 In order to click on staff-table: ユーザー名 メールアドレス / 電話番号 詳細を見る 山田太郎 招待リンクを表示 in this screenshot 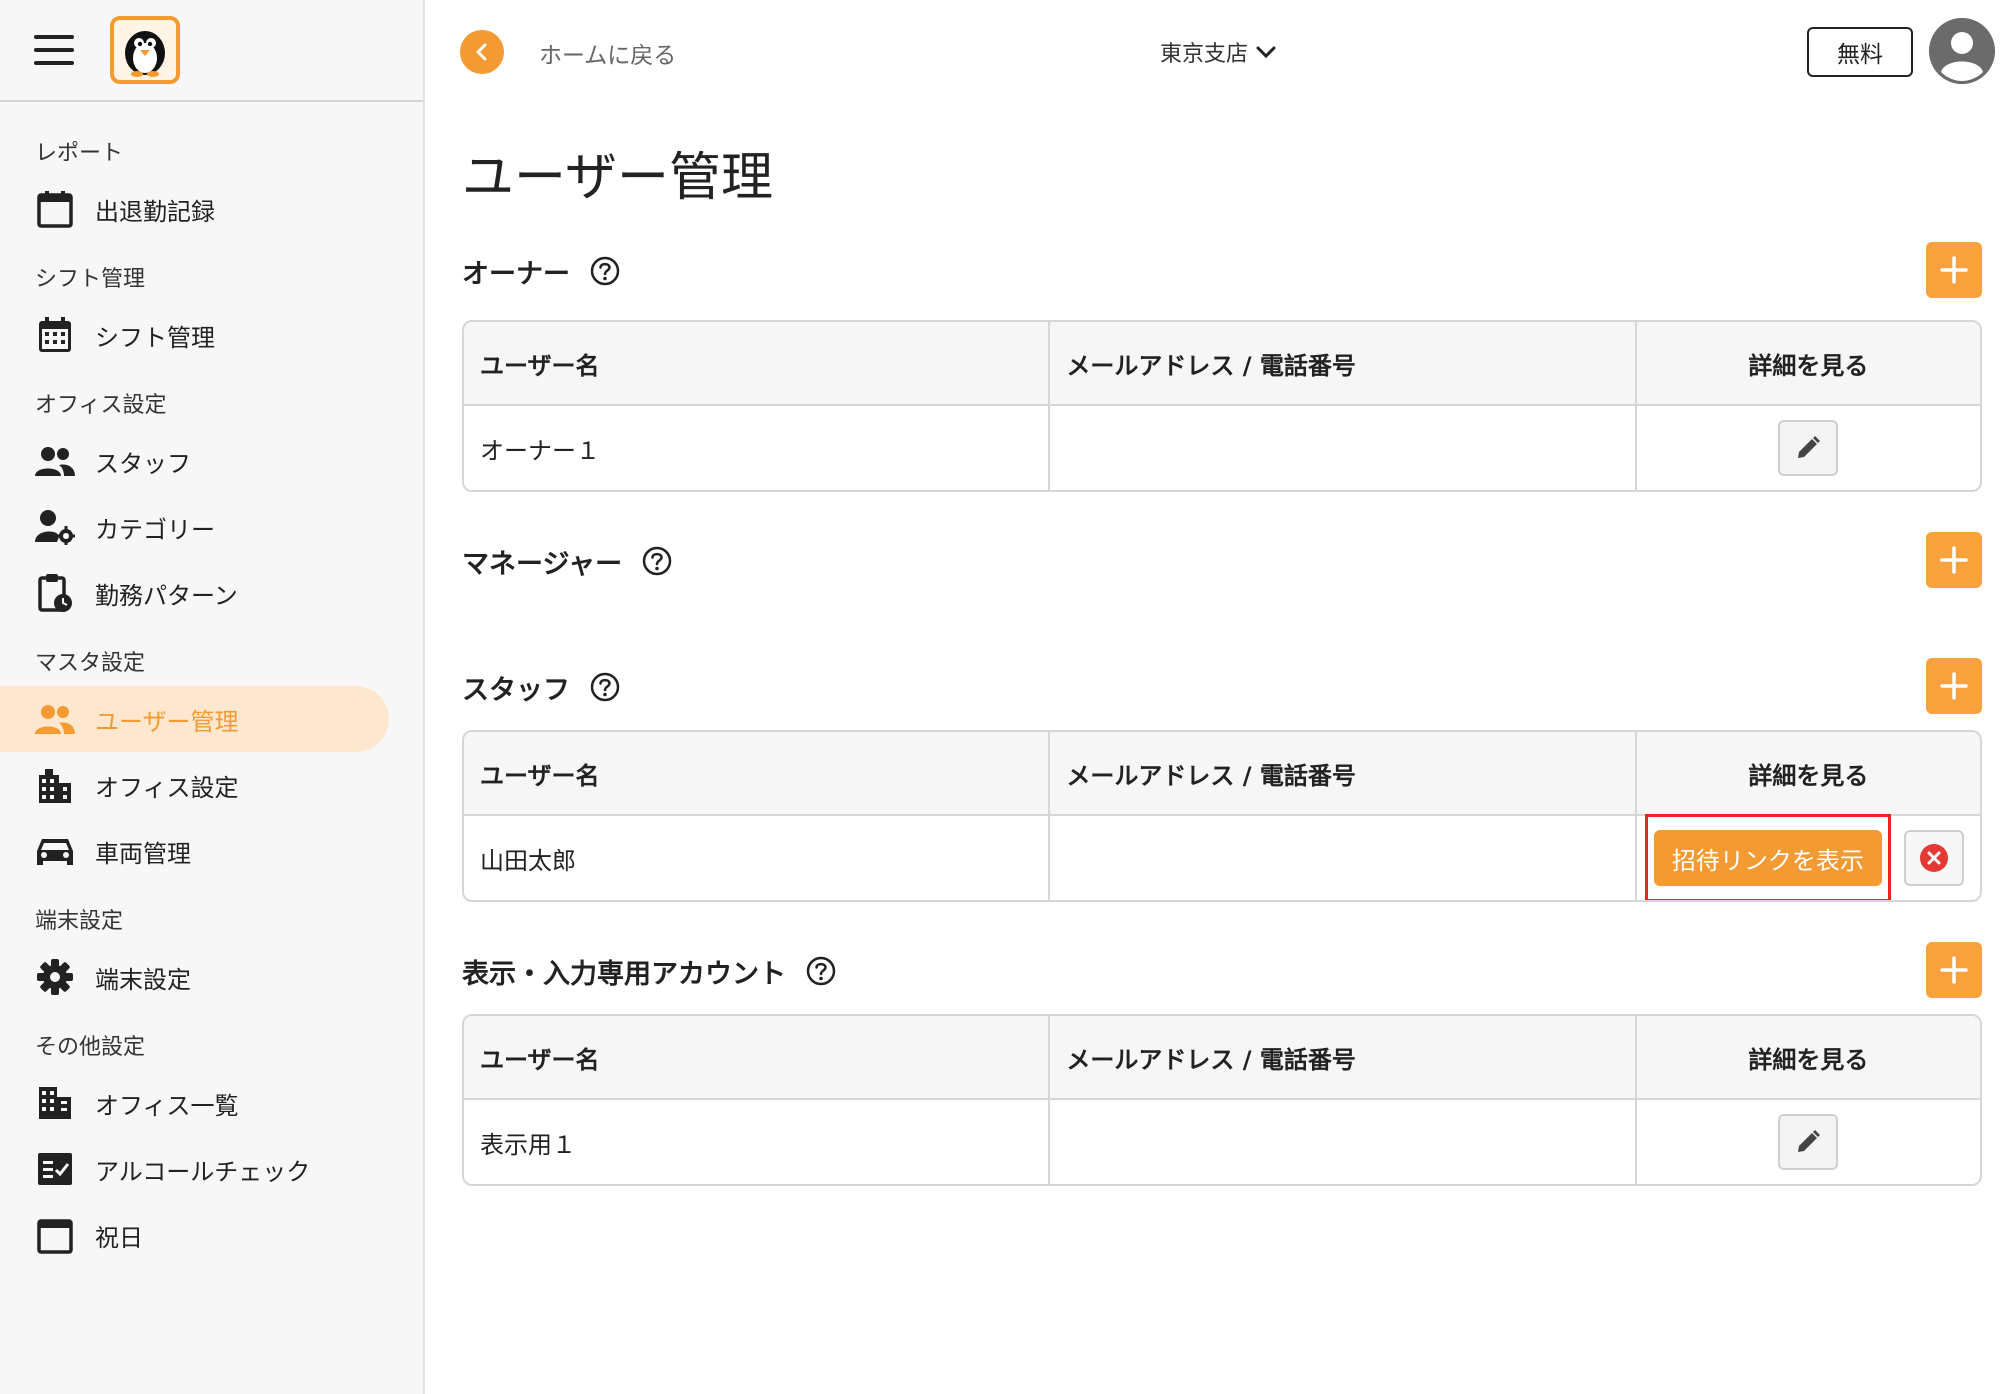, I will do `click(1222, 816)`.